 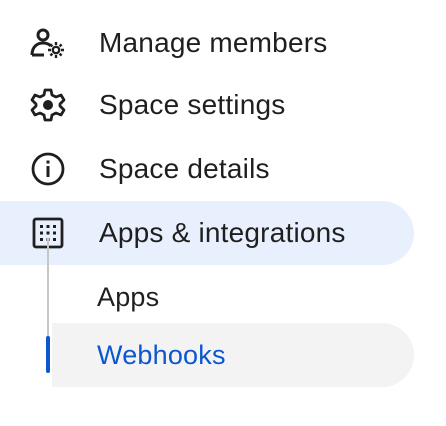 I want to click on menu-item-apps-integrations: Apps & integrations, so click(x=207, y=233).